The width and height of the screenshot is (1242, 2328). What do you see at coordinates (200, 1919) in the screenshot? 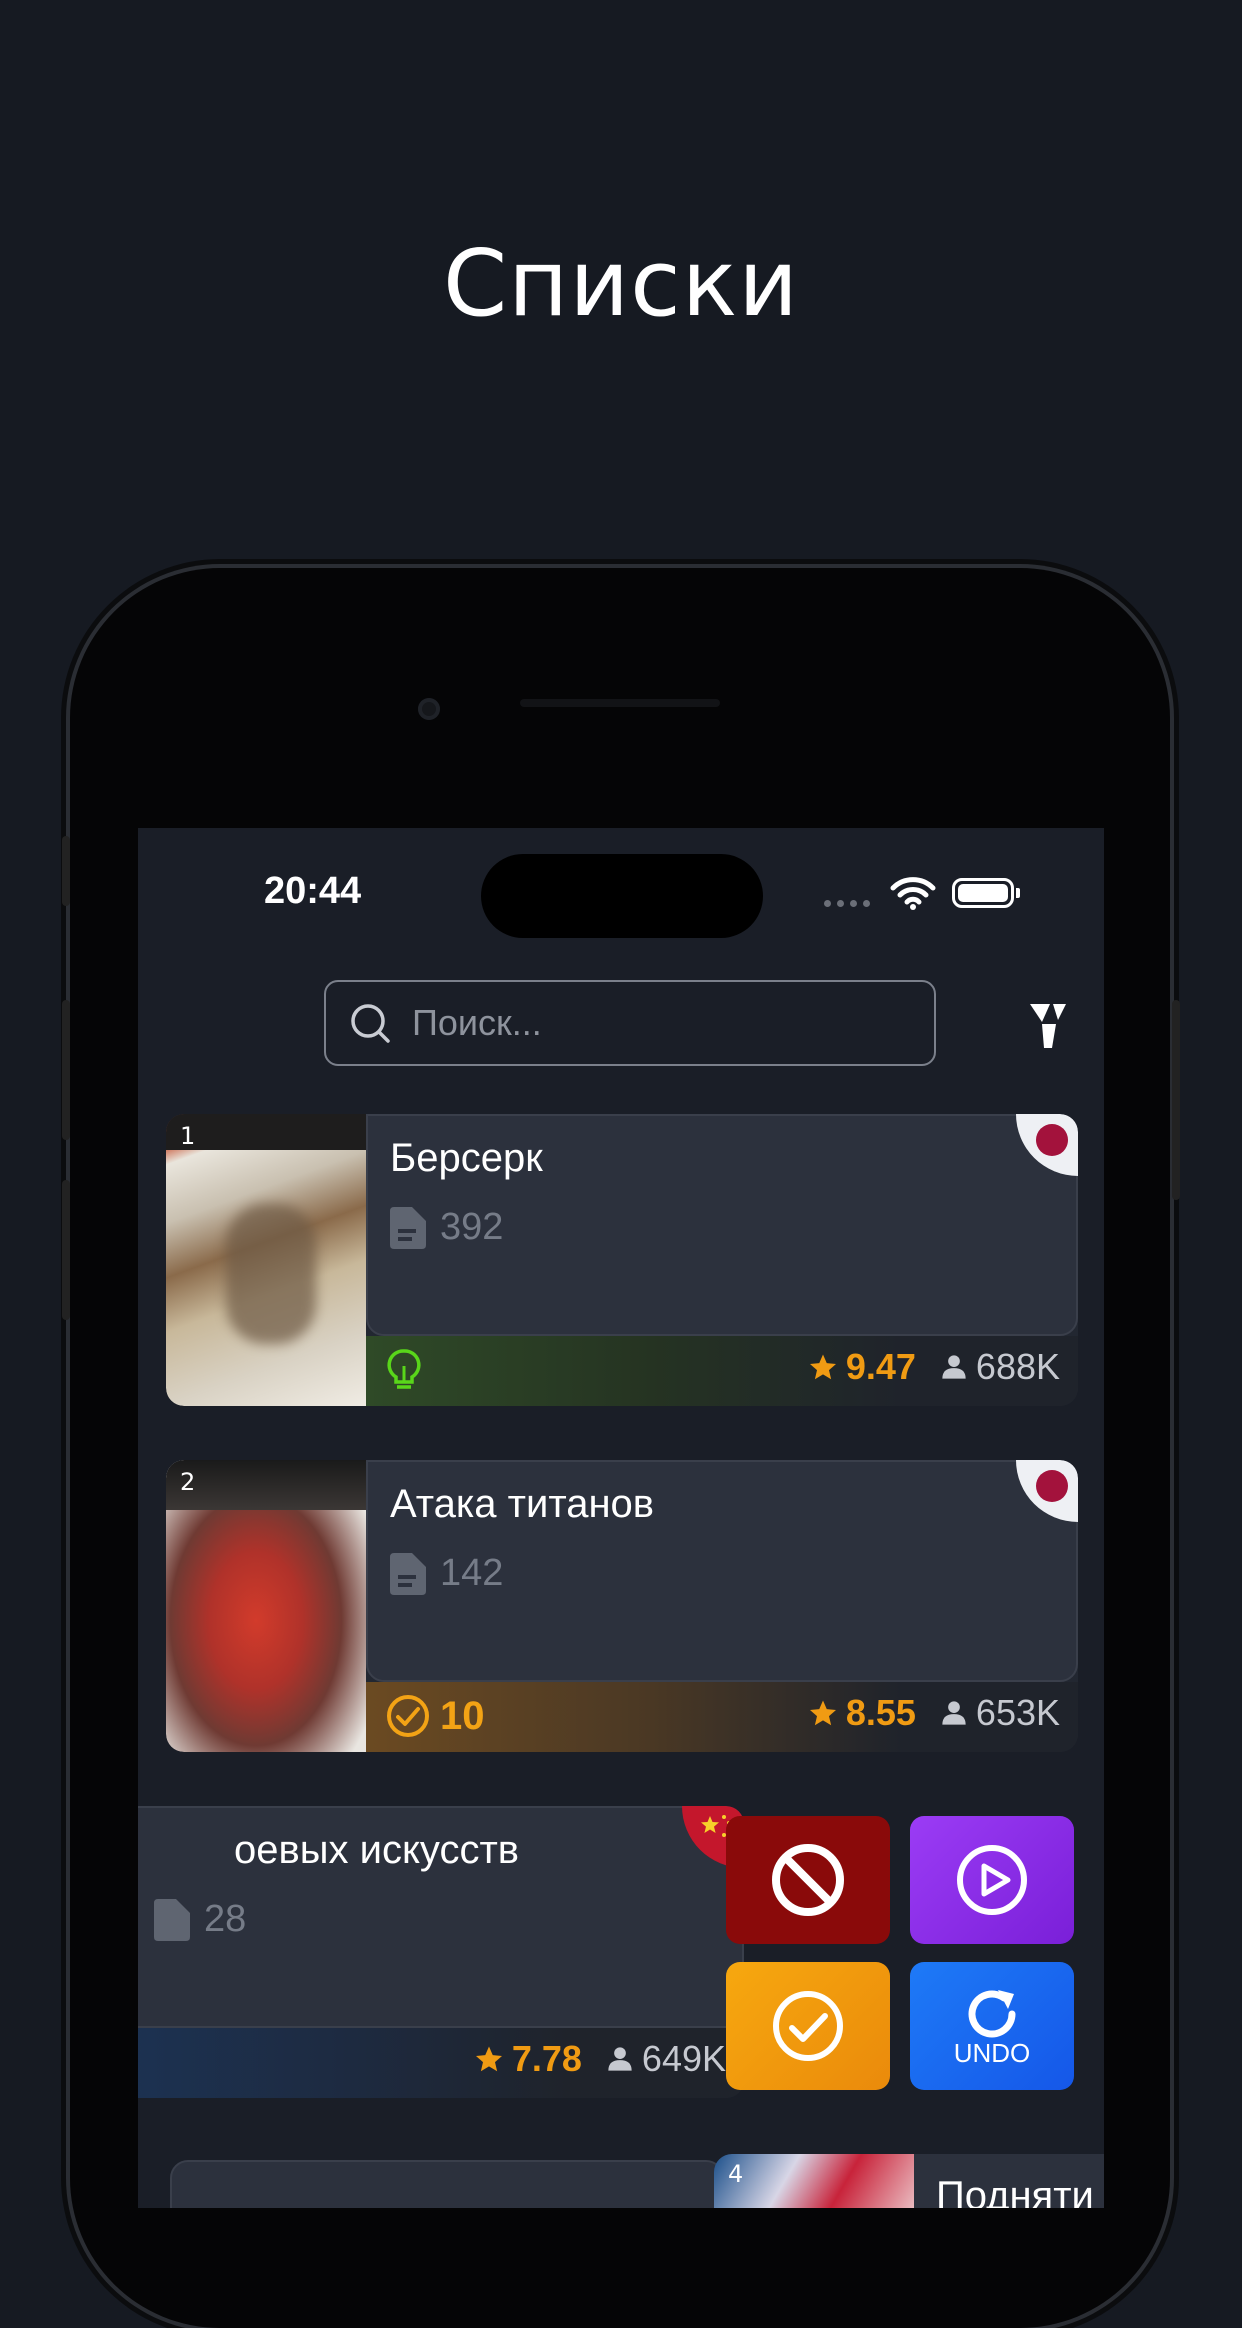
I see `chapter-count: 28` at bounding box center [200, 1919].